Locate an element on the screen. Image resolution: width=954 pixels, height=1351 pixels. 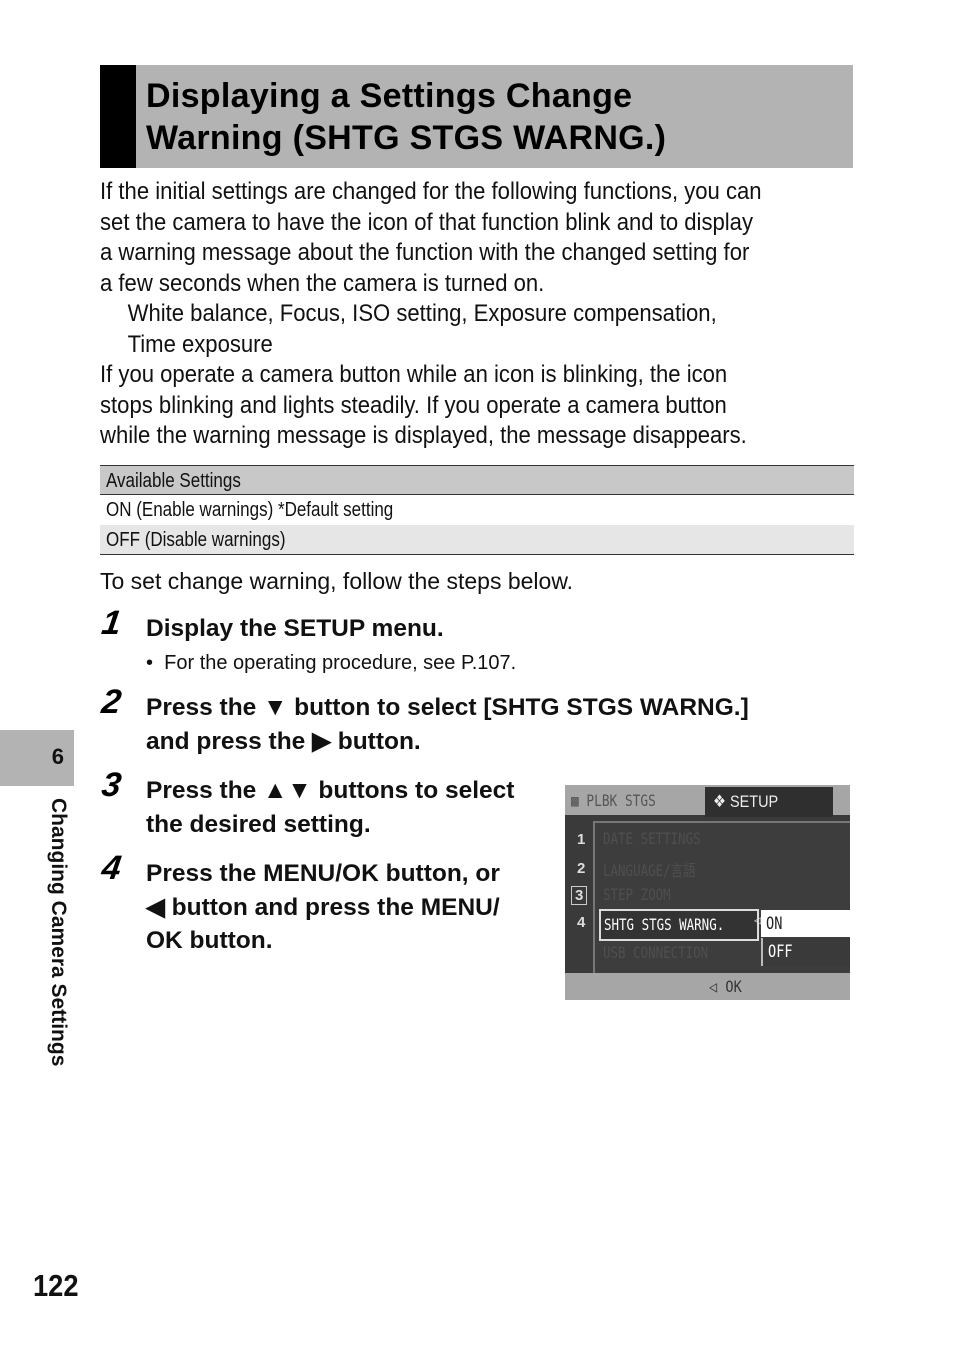
menu-number: 1 is located at coordinates (581, 839).